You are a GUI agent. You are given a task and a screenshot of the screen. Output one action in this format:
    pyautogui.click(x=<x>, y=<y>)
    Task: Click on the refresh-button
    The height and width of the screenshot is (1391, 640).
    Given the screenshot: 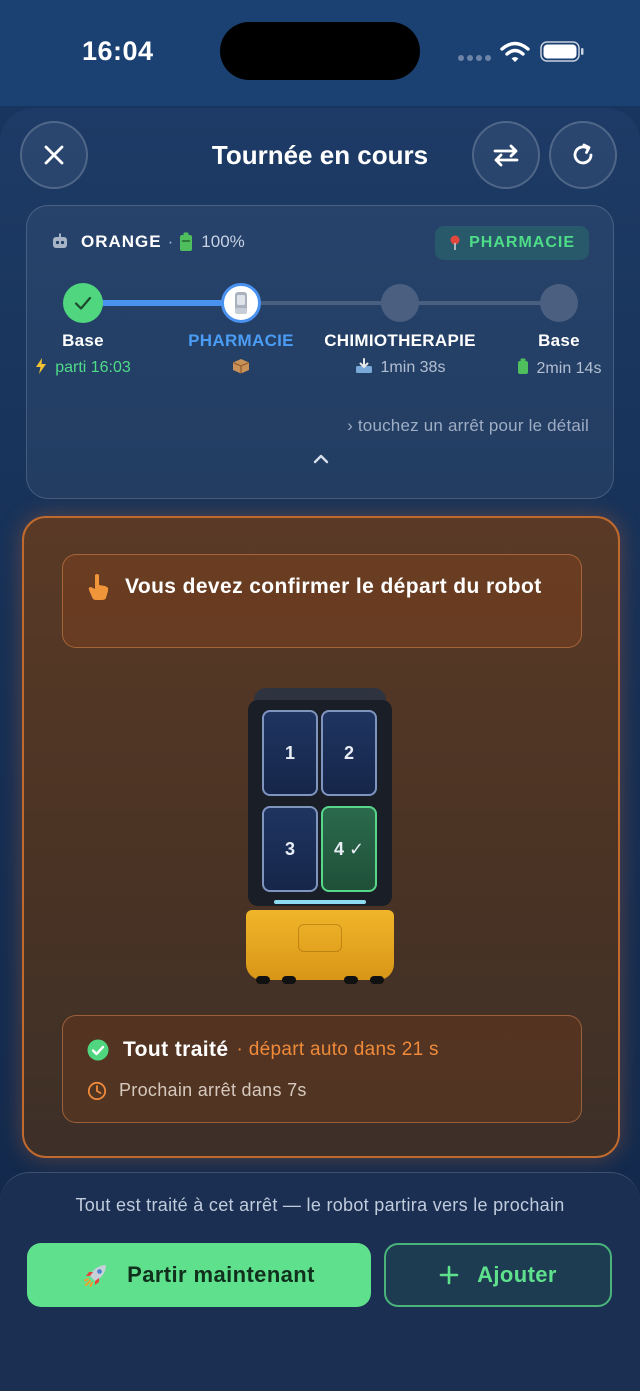 What is the action you would take?
    pyautogui.click(x=583, y=155)
    